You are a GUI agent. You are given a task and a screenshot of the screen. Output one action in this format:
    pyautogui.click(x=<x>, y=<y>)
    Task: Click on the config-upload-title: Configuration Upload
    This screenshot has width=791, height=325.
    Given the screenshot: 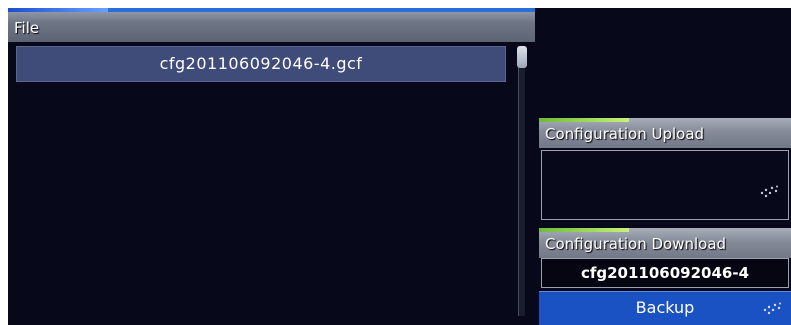 What is the action you would take?
    pyautogui.click(x=625, y=134)
    